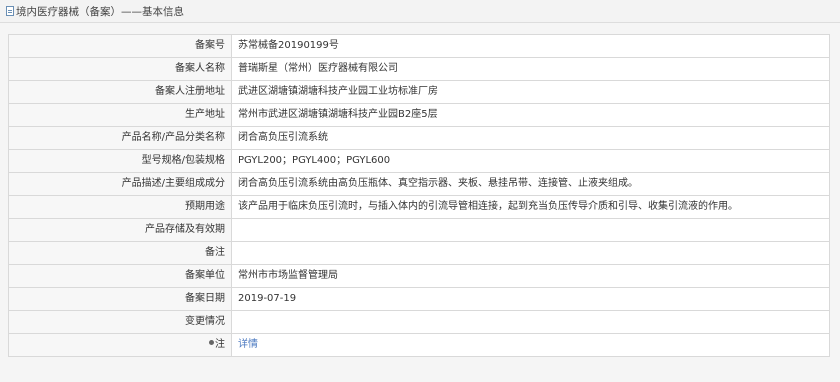 The width and height of the screenshot is (840, 382). Describe the element at coordinates (120, 69) in the screenshot. I see `row-label: 备案人名称` at that location.